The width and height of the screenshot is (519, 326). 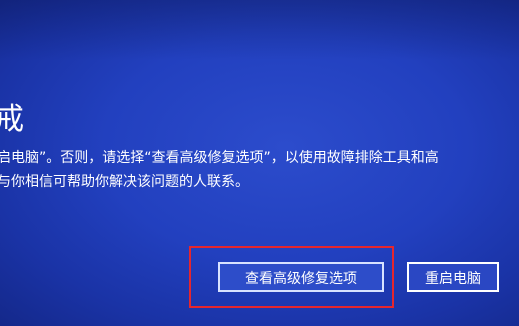 What do you see at coordinates (301, 277) in the screenshot?
I see `see-advanced-repair-options-button: 查看高级修复选项` at bounding box center [301, 277].